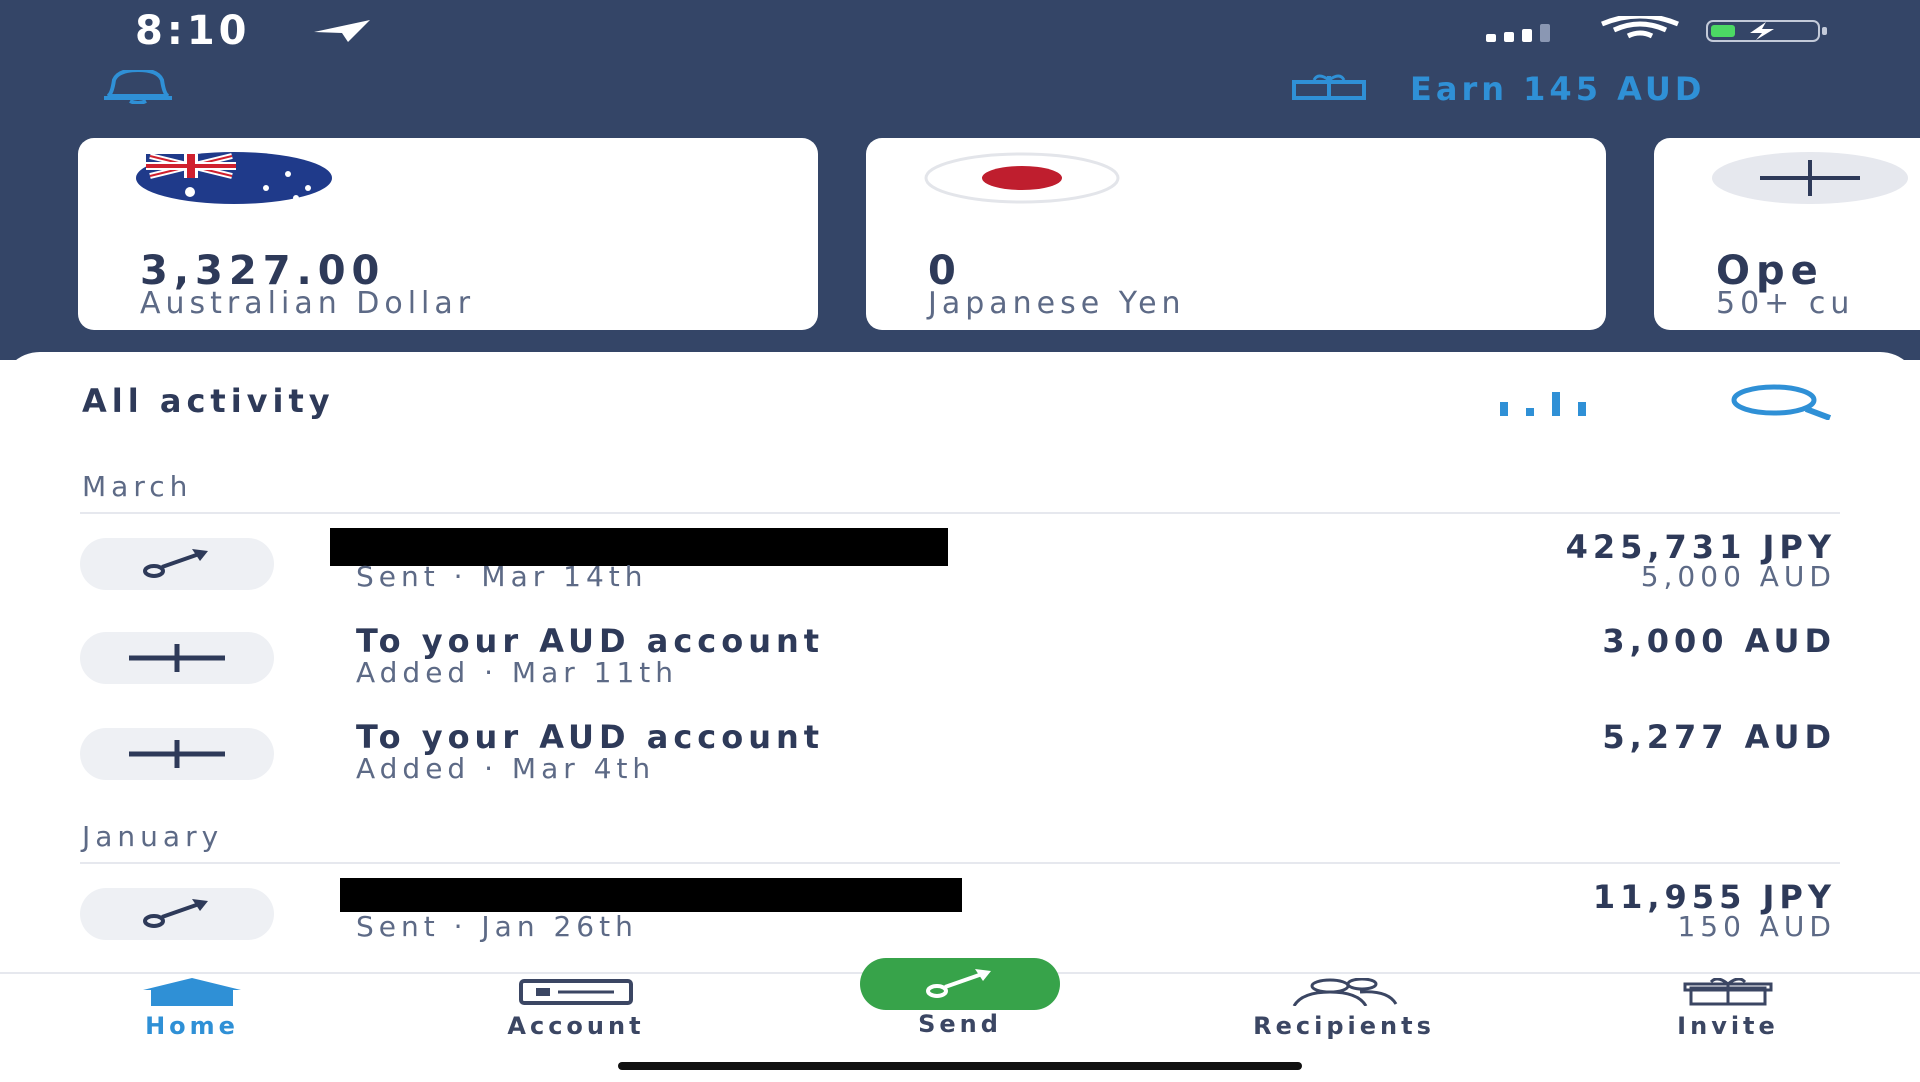 The image size is (1920, 1082). Describe the element at coordinates (1518, 33) in the screenshot. I see `cellular-signal-icon` at that location.